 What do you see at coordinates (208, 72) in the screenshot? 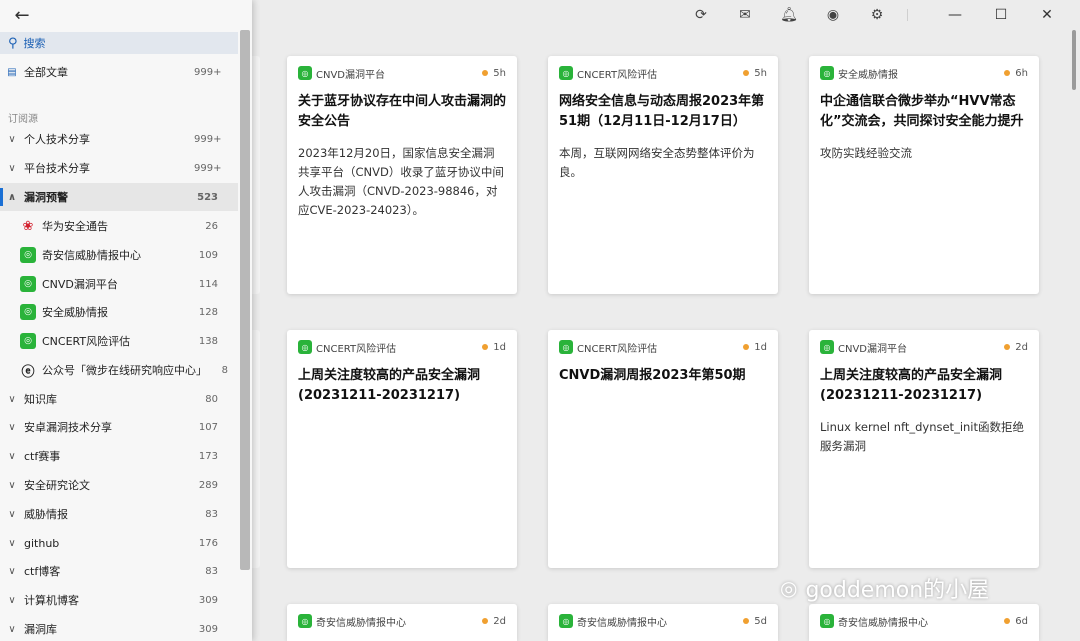
I see `all-articles-count: 999+` at bounding box center [208, 72].